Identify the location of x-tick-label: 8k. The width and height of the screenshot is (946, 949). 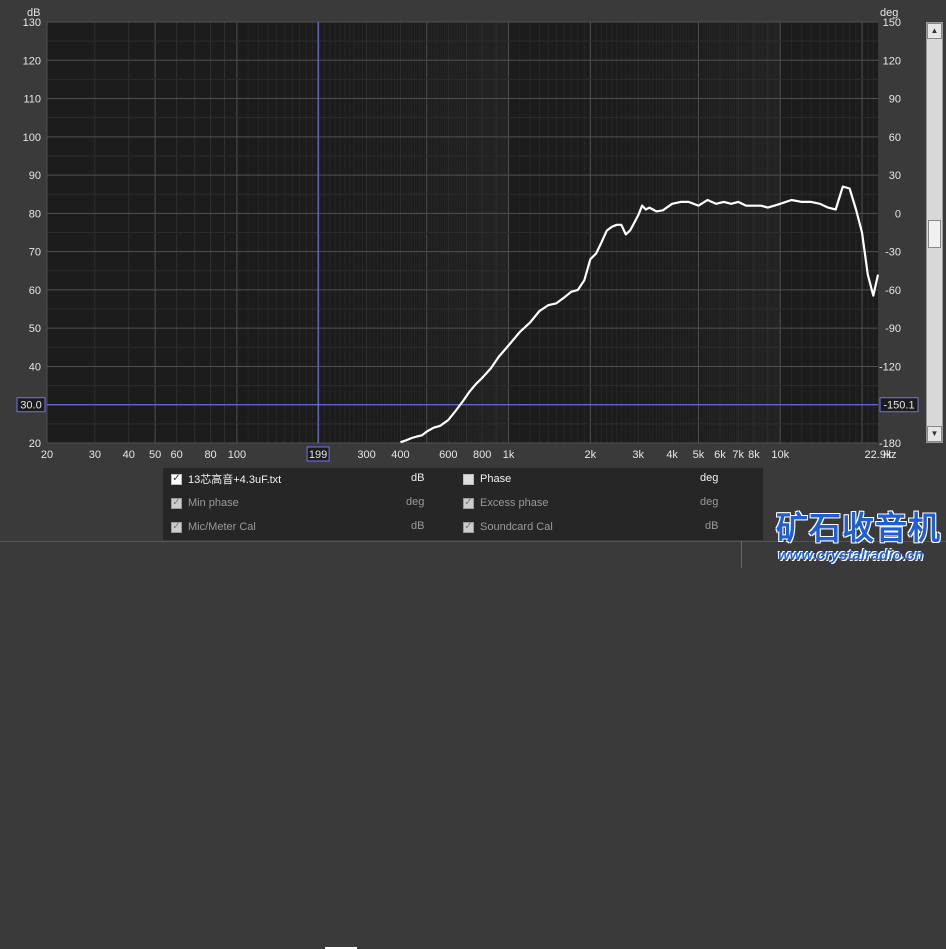
(754, 455).